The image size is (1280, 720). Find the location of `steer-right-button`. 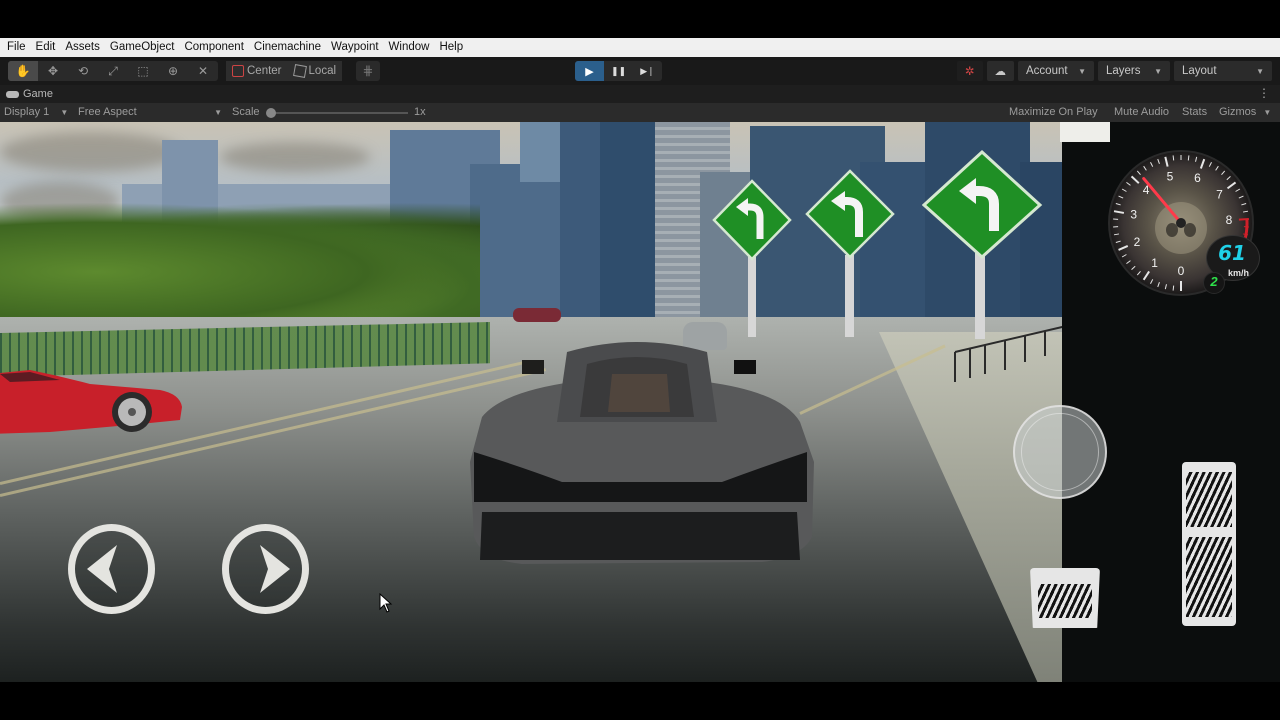

steer-right-button is located at coordinates (265, 569).